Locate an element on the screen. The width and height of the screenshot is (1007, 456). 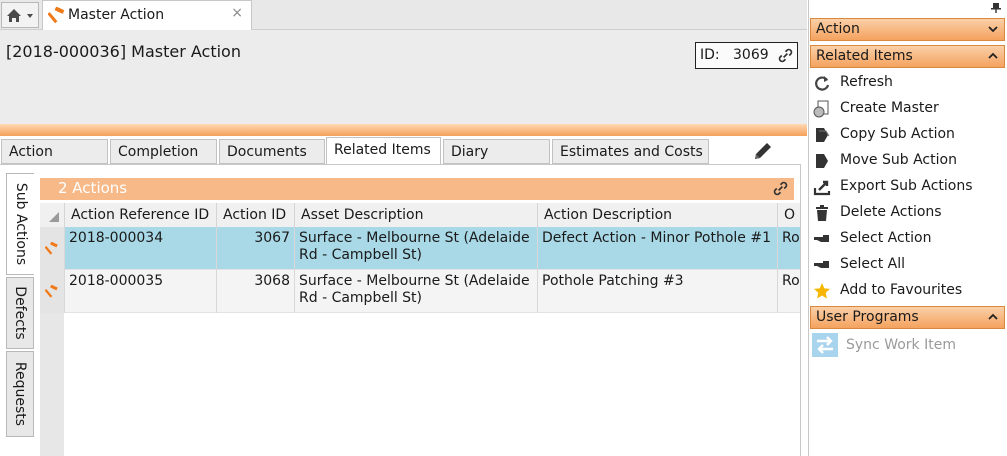
tab-diary: Diary is located at coordinates (496, 151).